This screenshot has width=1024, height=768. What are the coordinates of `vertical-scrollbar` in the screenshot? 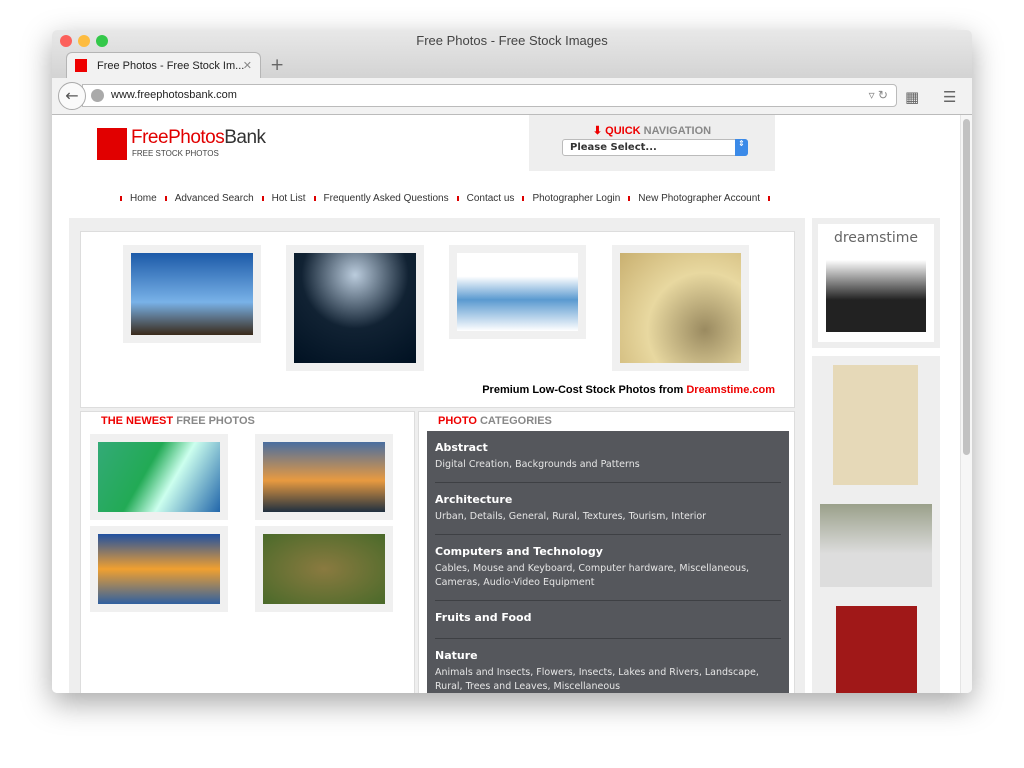 It's located at (966, 404).